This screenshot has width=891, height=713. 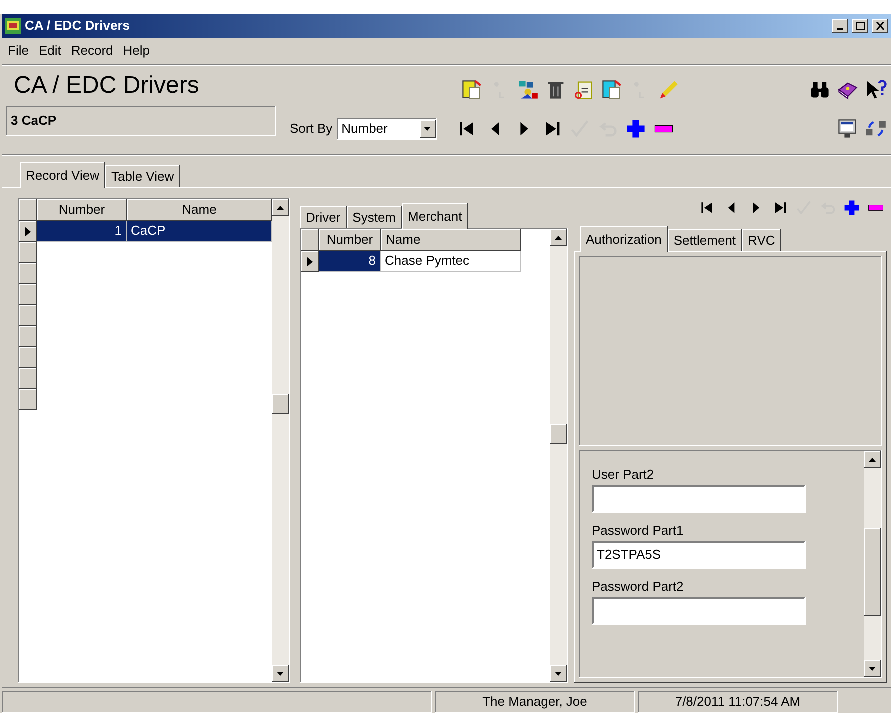 I want to click on monitor-icon, so click(x=848, y=129).